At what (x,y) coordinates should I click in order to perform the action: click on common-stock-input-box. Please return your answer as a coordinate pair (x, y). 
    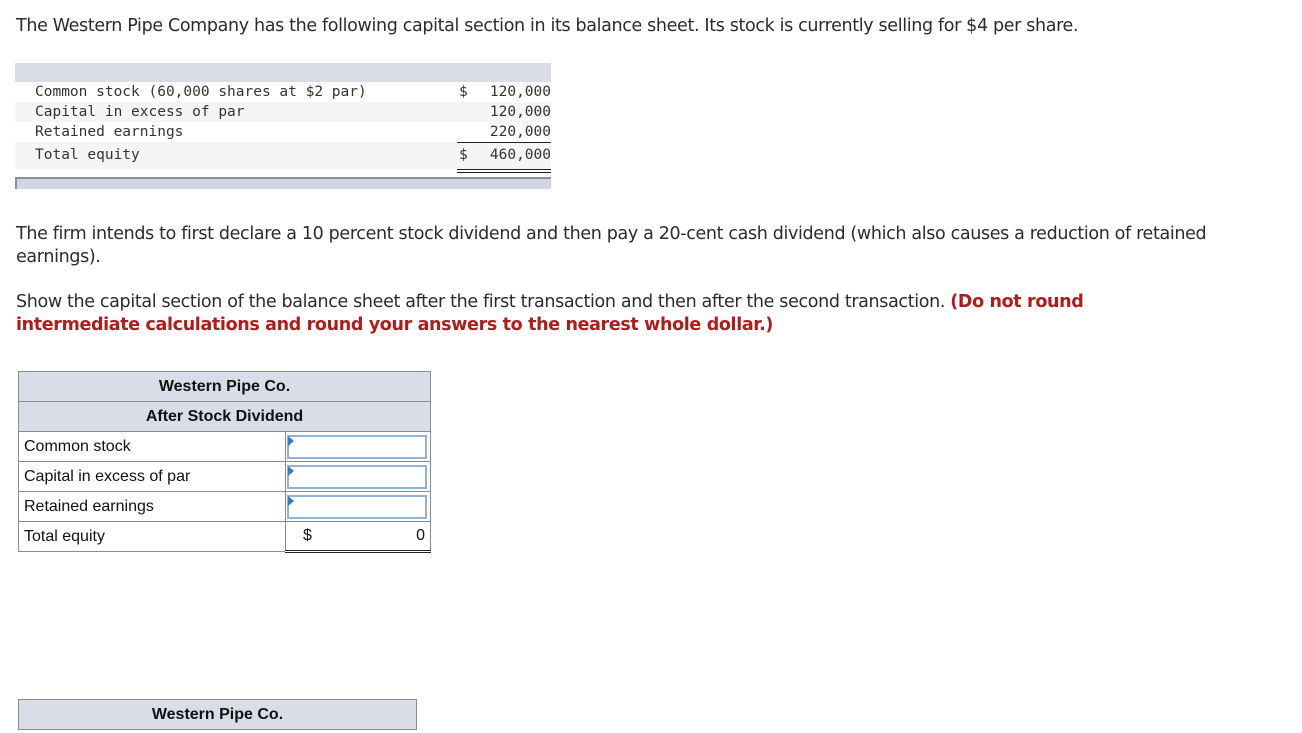
    Looking at the image, I should click on (357, 446).